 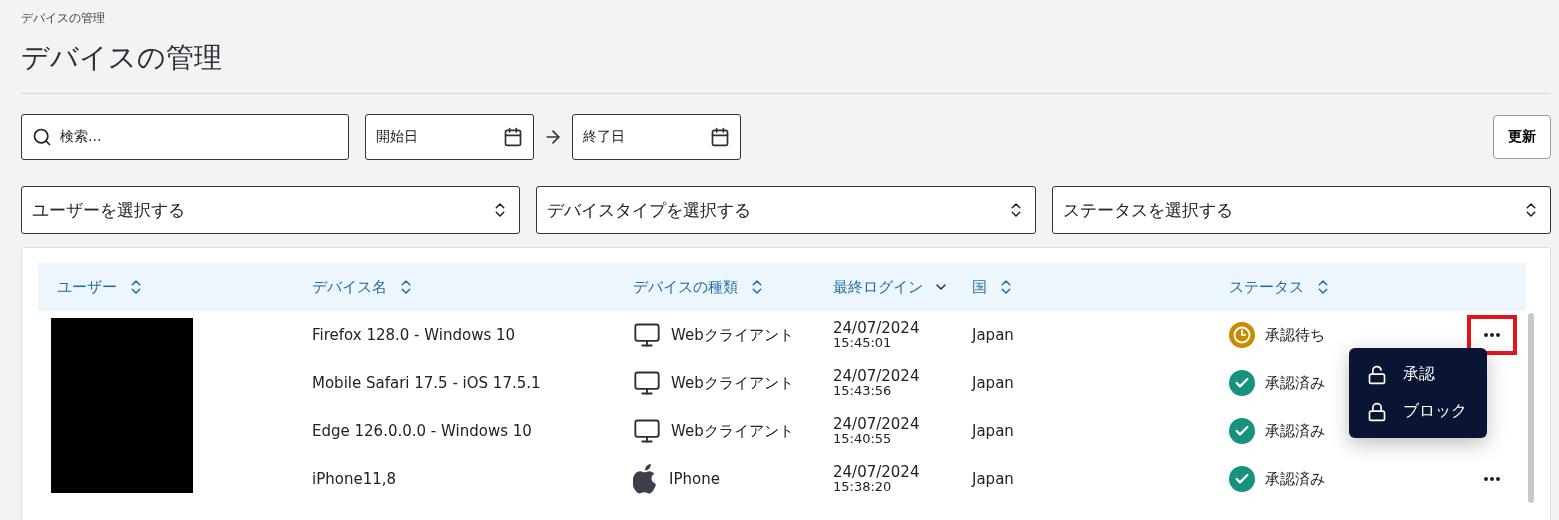 What do you see at coordinates (863, 438) in the screenshot?
I see `login-time: 15:40:55` at bounding box center [863, 438].